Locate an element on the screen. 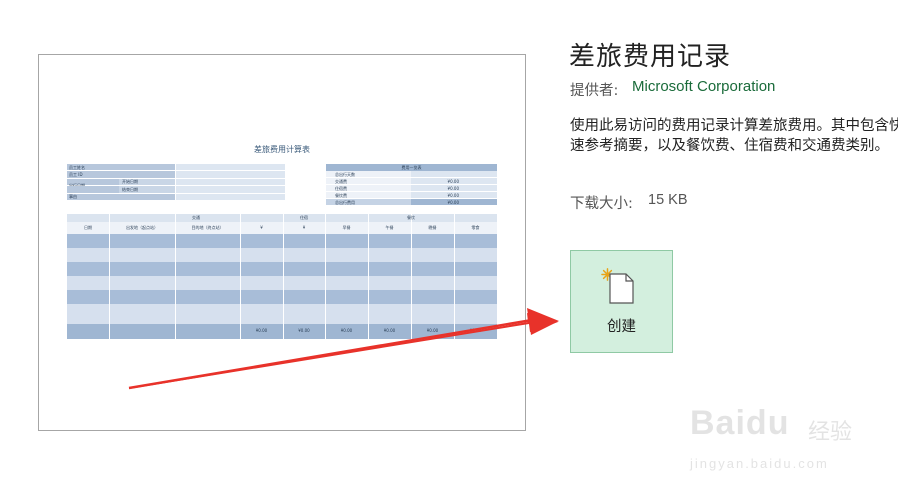 This screenshot has width=898, height=492. group-header: 交通 is located at coordinates (196, 217).